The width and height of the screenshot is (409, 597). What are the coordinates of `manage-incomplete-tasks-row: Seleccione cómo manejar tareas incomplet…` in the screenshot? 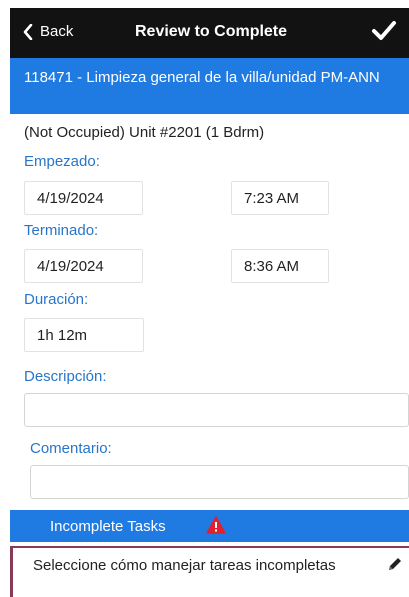 It's located at (209, 571).